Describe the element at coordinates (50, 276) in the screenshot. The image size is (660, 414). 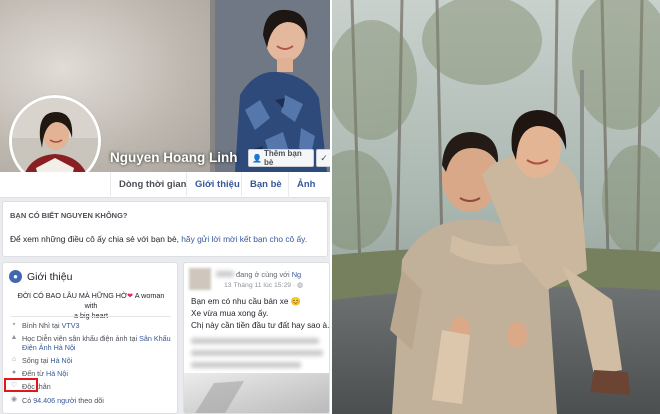
I see `intro-title: Giới thiệu` at that location.